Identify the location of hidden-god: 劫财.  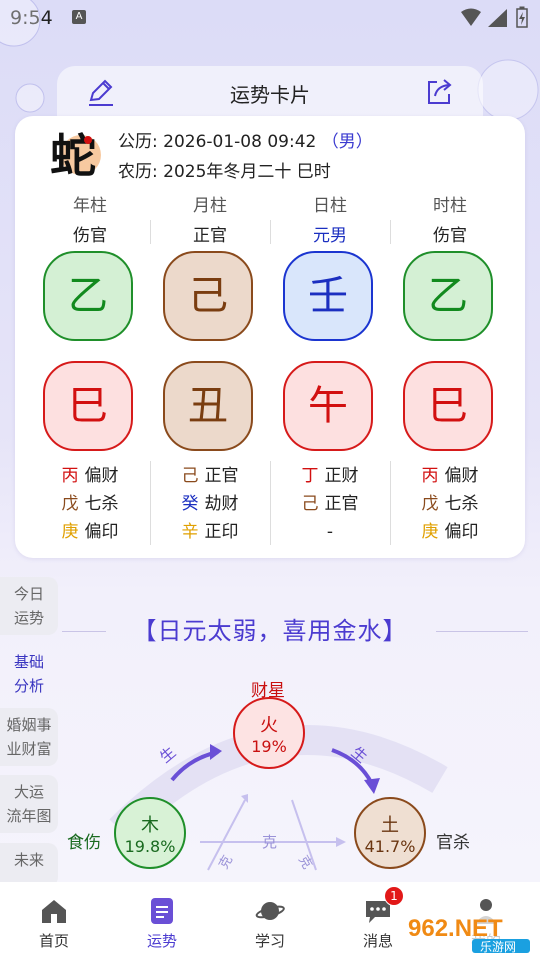
(221, 504).